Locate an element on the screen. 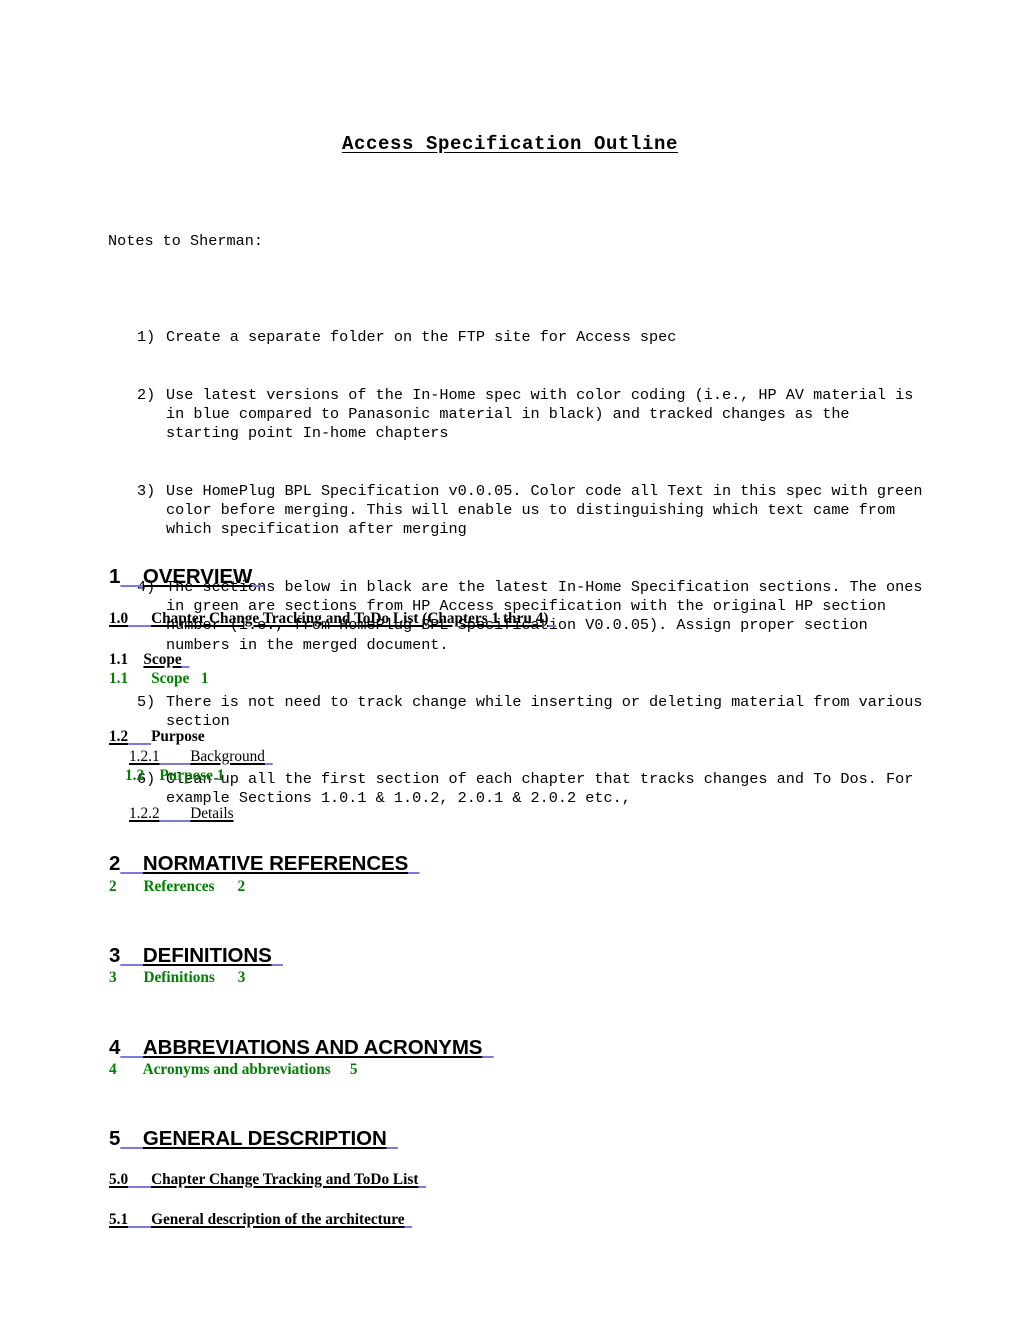 The image size is (1020, 1320). heading-1-2-2-number: 1.2.2 is located at coordinates (144, 813).